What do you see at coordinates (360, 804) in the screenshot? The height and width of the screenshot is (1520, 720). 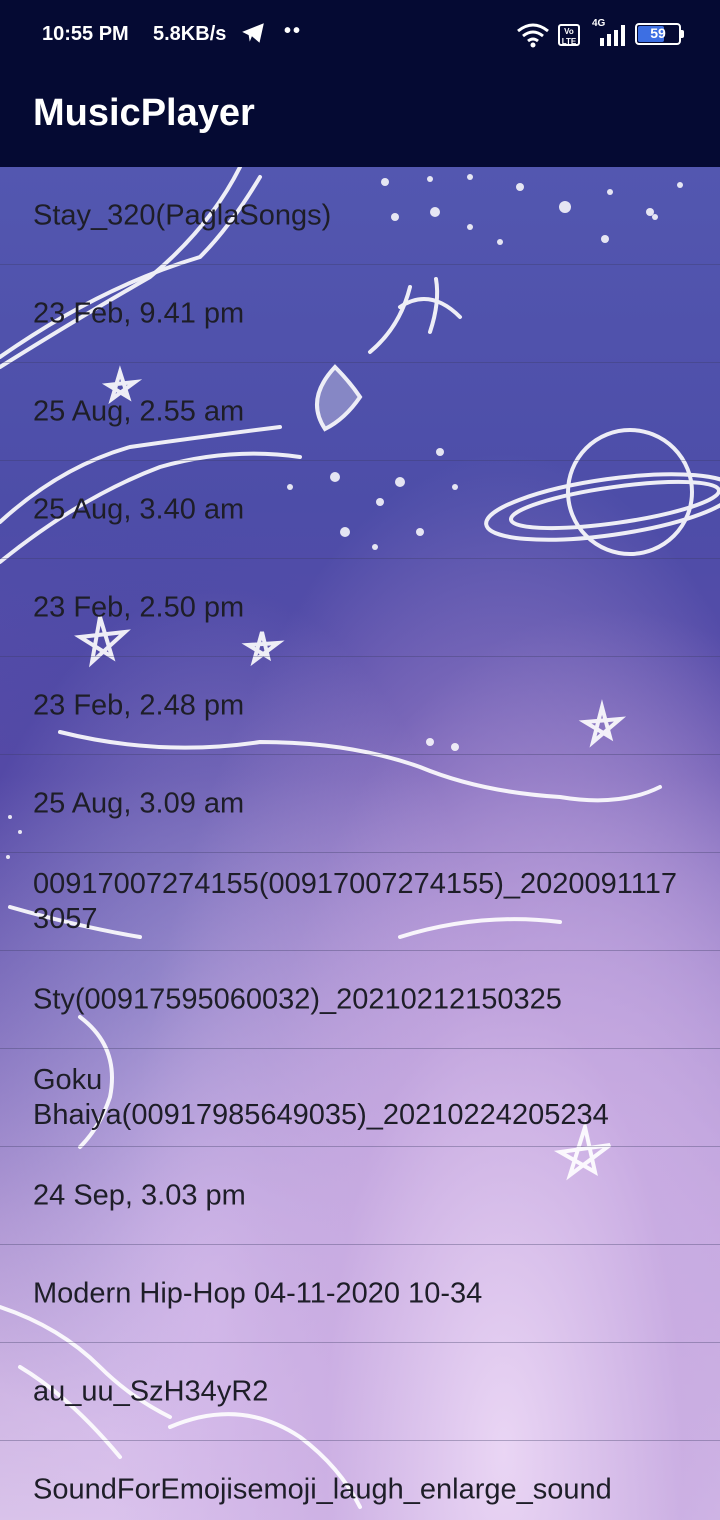 I see `track-item: 25 Aug, 3.09 am` at bounding box center [360, 804].